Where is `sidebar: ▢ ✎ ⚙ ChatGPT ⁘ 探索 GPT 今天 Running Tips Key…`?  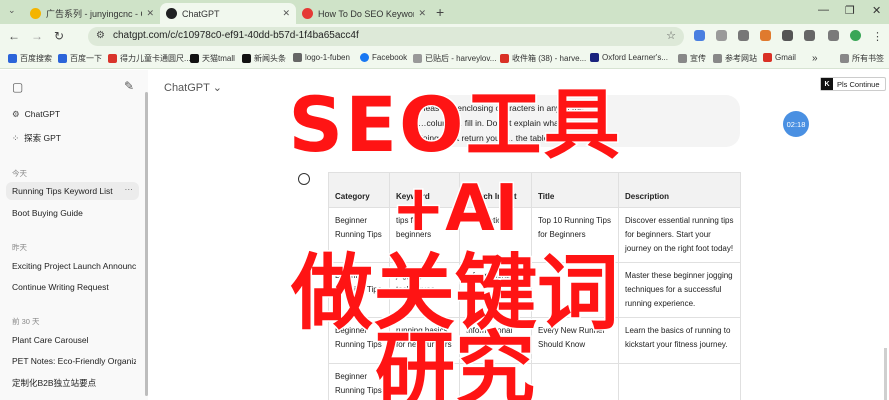
sidebar: ▢ ✎ ⚙ ChatGPT ⁘ 探索 GPT 今天 Running Tips Key… is located at coordinates (74, 235).